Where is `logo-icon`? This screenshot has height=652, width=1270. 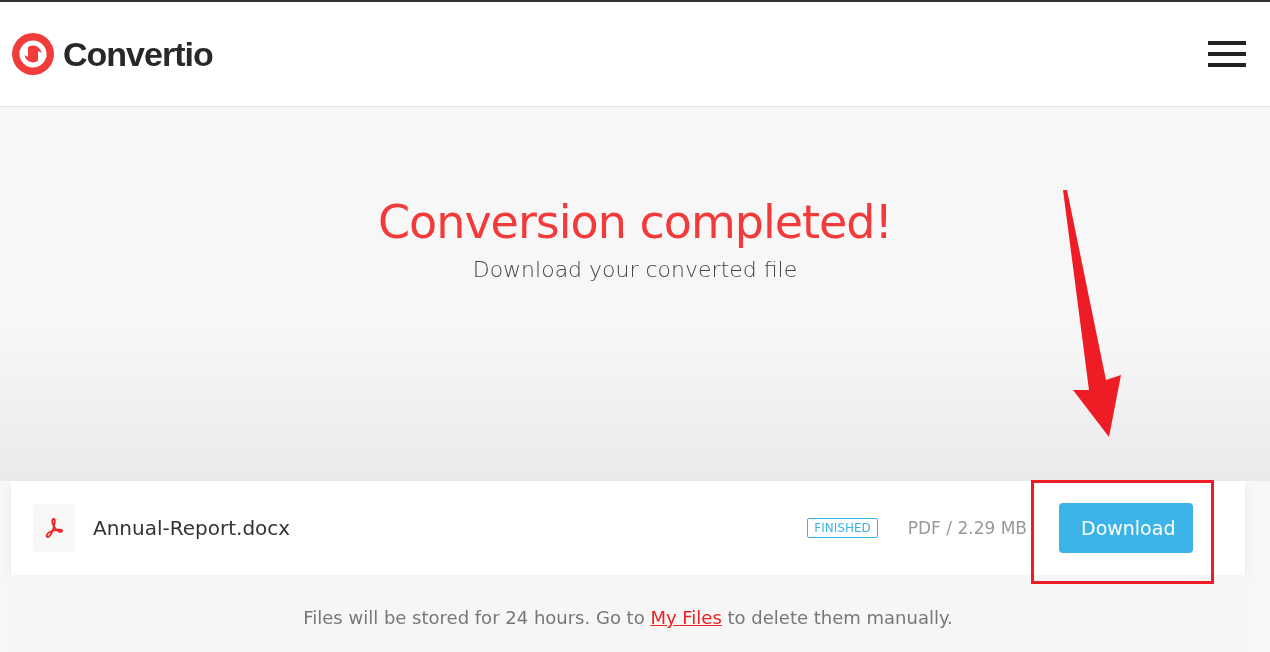 logo-icon is located at coordinates (33, 54).